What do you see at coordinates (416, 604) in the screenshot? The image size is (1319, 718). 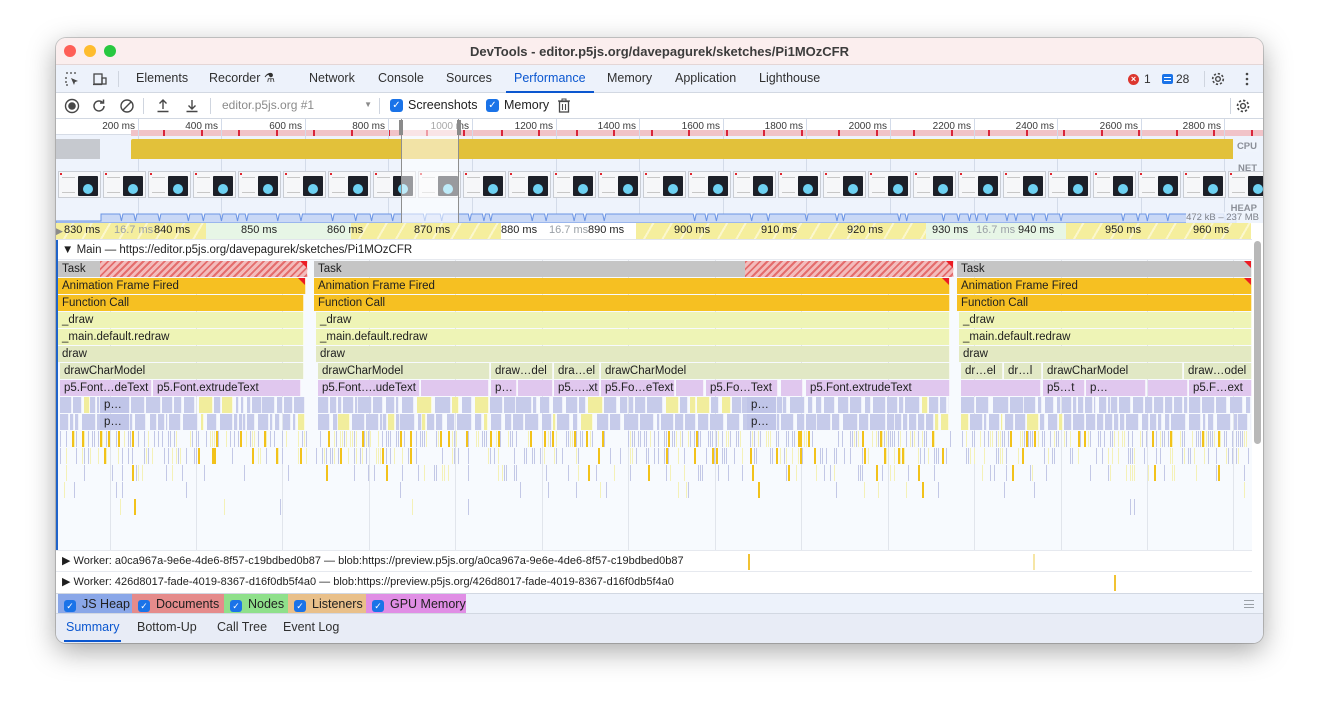 I see `counter-gpu-memory: ✓ GPU Memory` at bounding box center [416, 604].